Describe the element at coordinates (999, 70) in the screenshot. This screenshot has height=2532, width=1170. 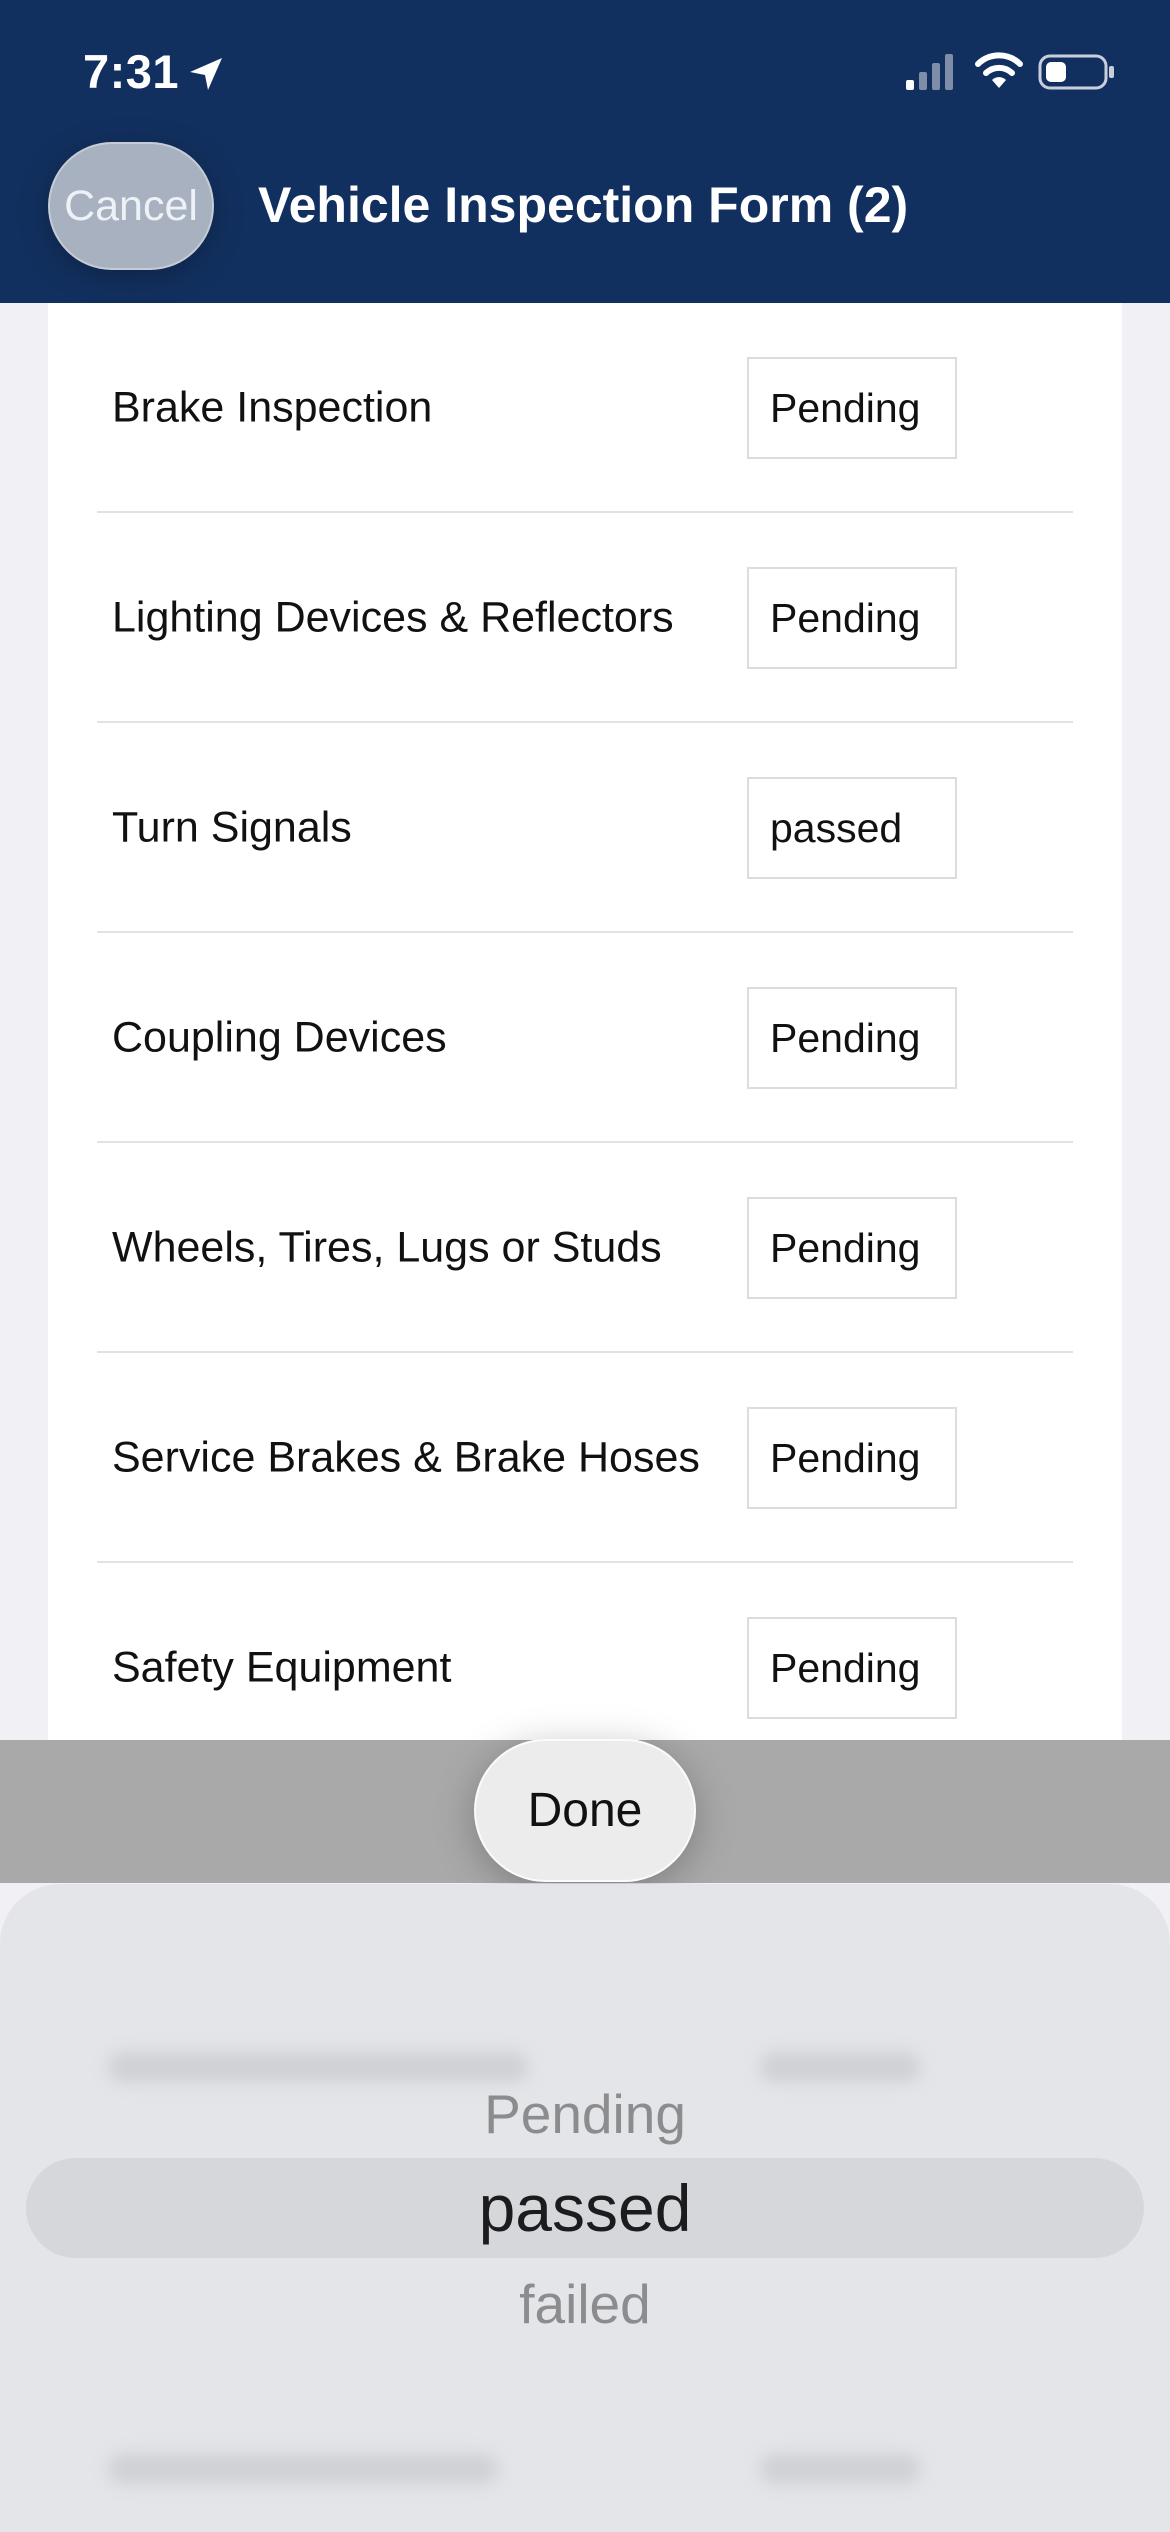
I see `wifi-icon` at that location.